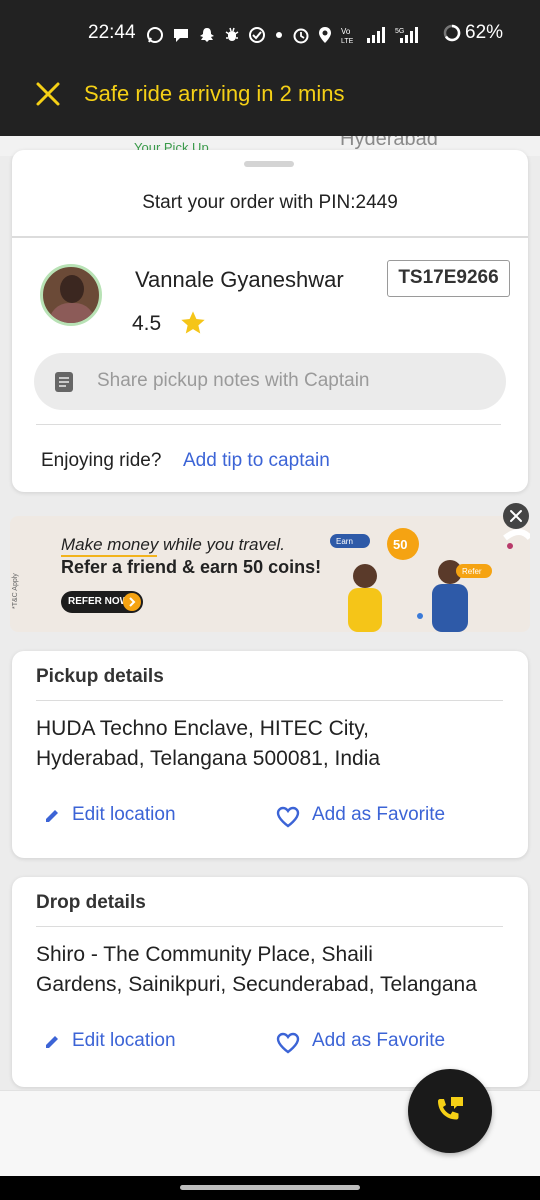  I want to click on drop-details-title: Drop details, so click(91, 902).